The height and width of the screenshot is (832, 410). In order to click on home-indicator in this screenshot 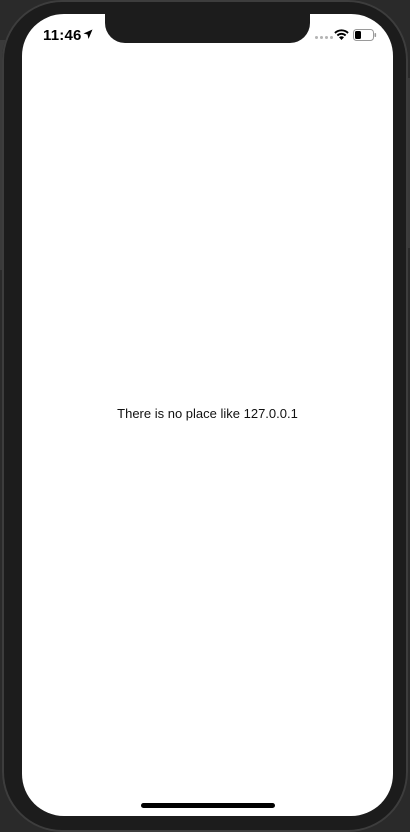, I will do `click(208, 805)`.